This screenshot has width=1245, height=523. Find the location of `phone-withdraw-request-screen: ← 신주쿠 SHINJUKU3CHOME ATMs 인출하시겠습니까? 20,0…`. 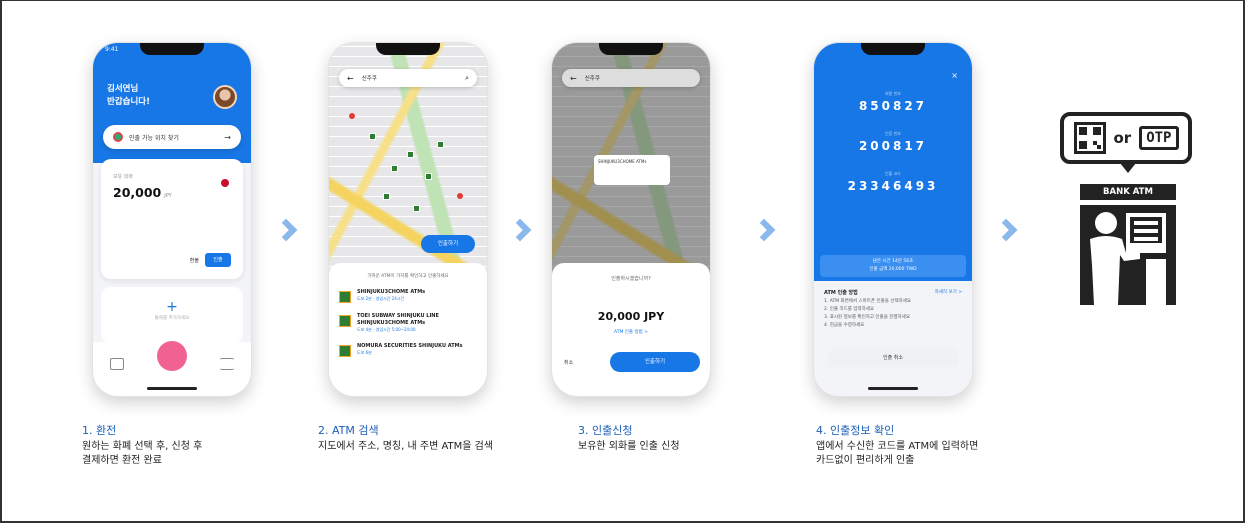

phone-withdraw-request-screen: ← 신주쿠 SHINJUKU3CHOME ATMs 인출하시겠습니까? 20,0… is located at coordinates (631, 219).